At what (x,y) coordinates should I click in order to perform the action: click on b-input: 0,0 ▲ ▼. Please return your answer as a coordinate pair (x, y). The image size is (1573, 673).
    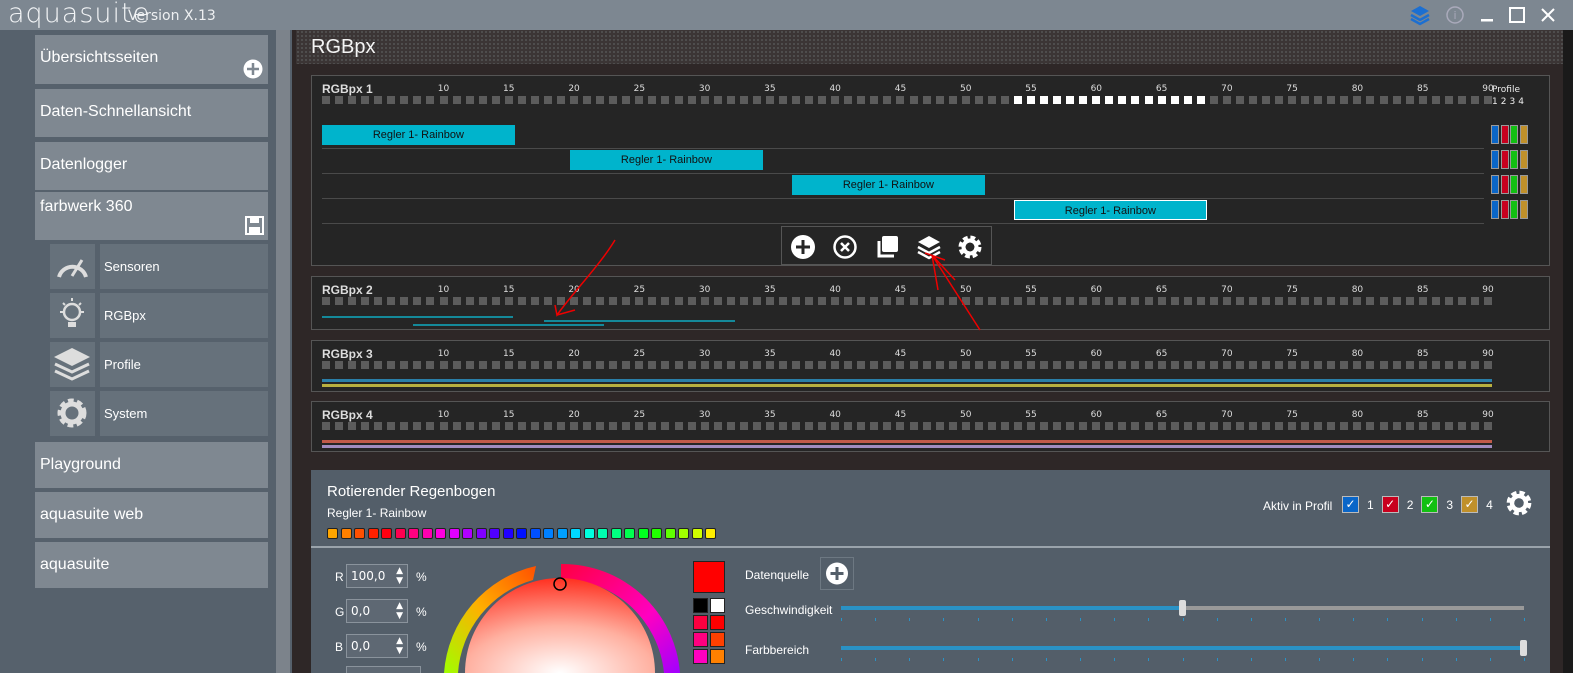
    Looking at the image, I should click on (377, 646).